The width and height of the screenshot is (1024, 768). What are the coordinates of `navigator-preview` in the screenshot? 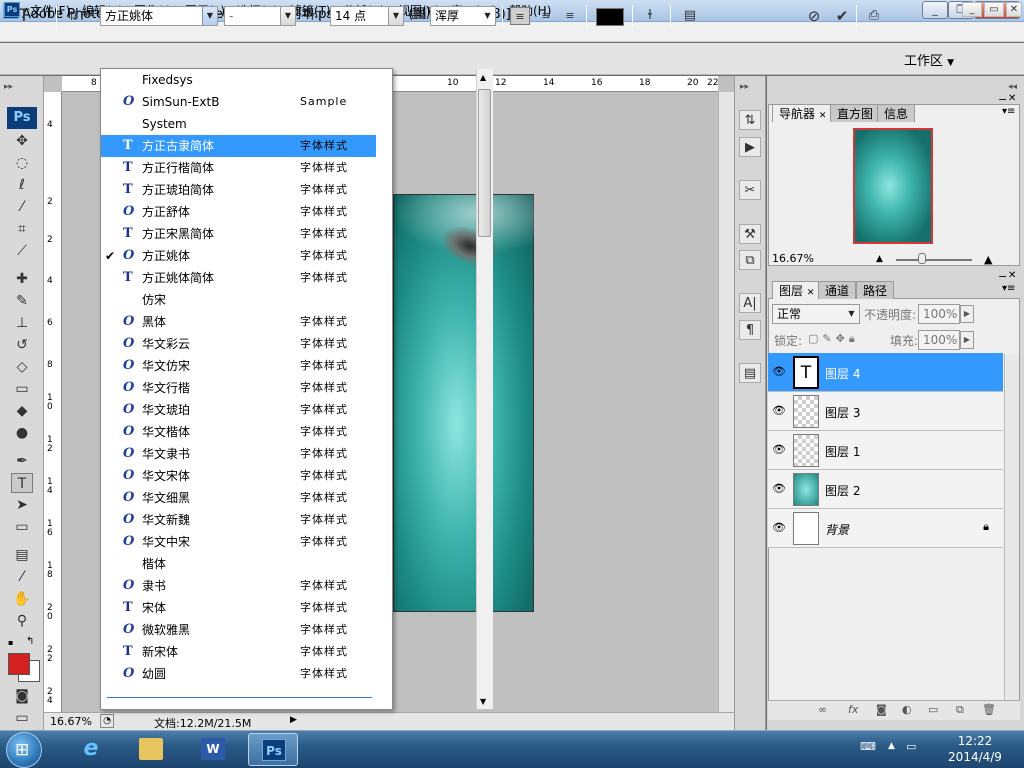 It's located at (893, 186).